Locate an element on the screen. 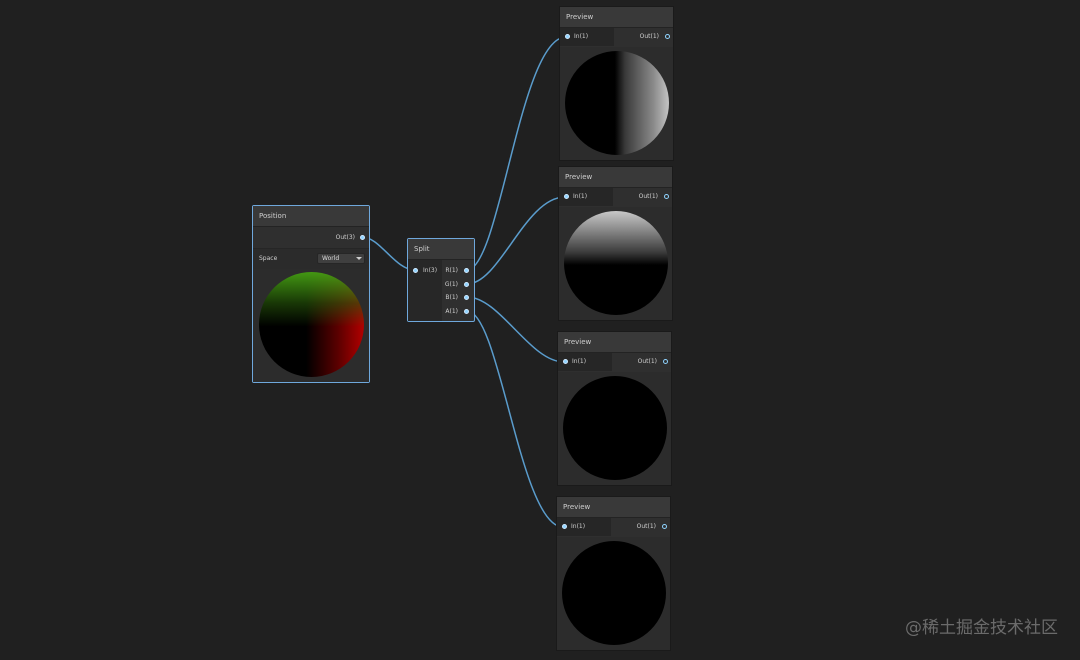 This screenshot has width=1080, height=660. chevron-down-icon is located at coordinates (359, 258).